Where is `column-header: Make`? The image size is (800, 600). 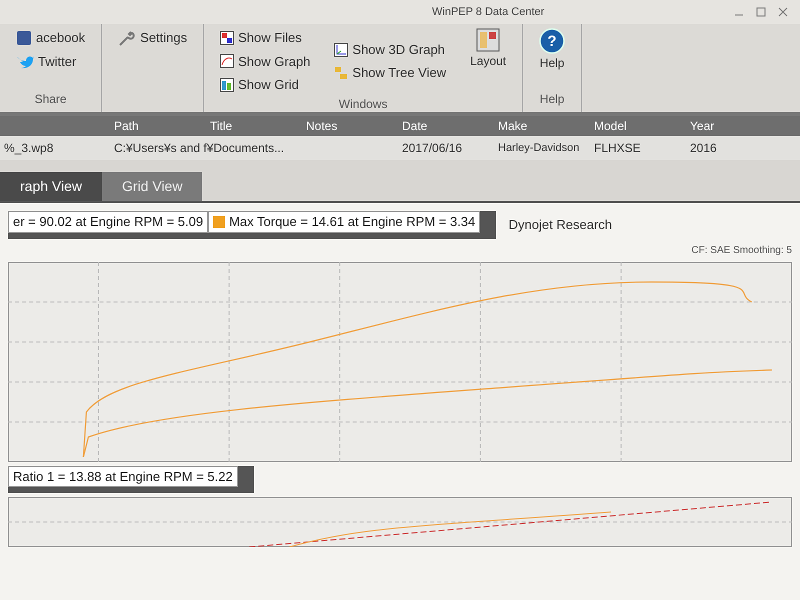 column-header: Make is located at coordinates (542, 126).